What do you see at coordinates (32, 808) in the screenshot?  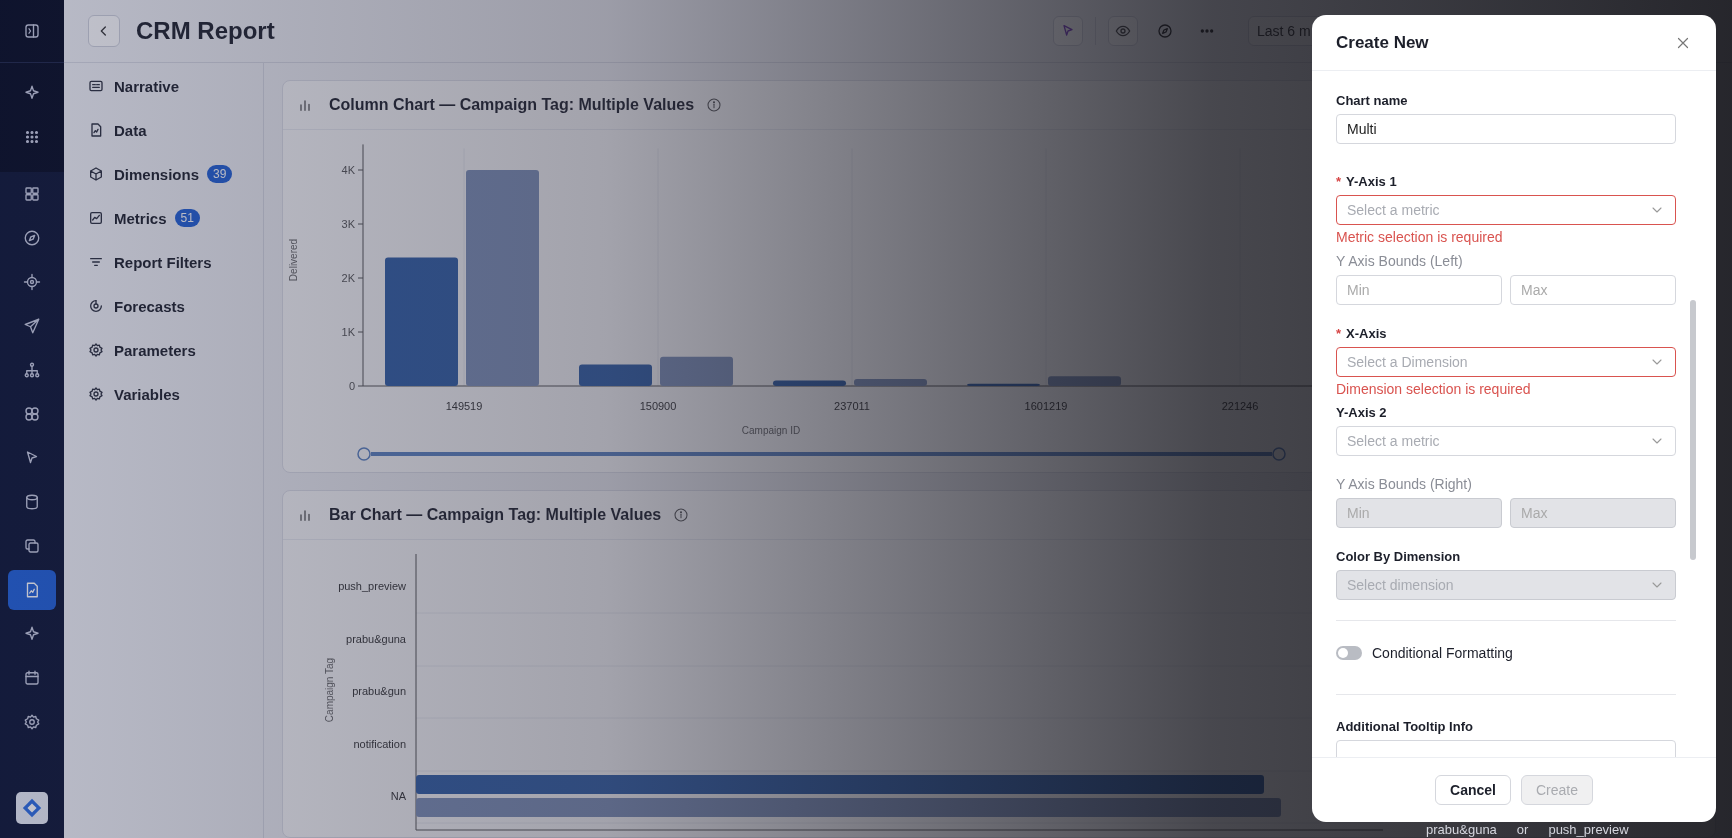 I see `logo-icon` at bounding box center [32, 808].